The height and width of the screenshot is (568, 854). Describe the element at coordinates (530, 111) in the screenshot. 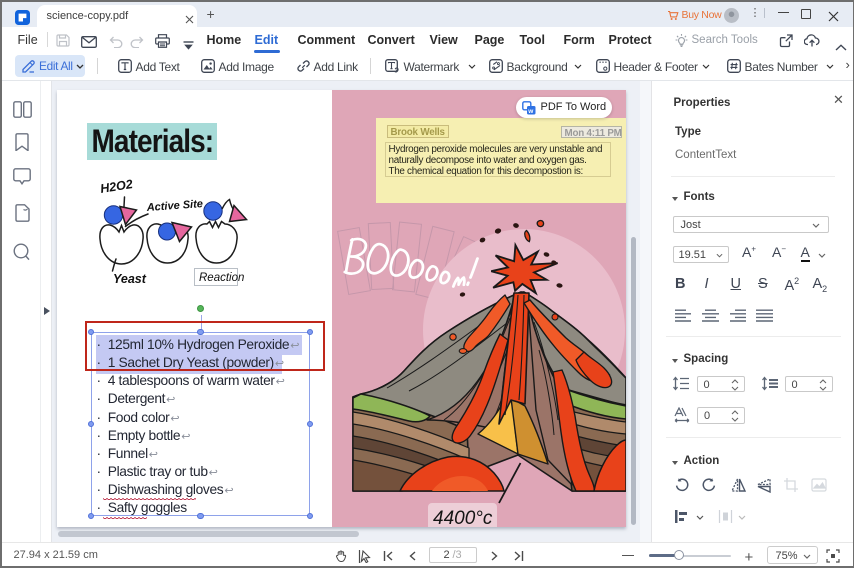

I see `svg-text: w` at that location.